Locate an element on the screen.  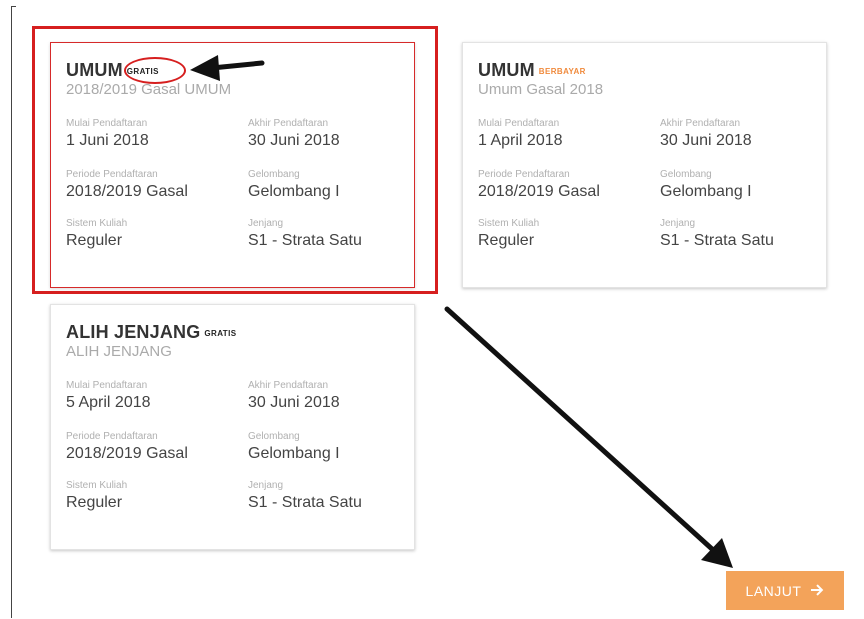
field-value: 5 April 2018 is located at coordinates (108, 402).